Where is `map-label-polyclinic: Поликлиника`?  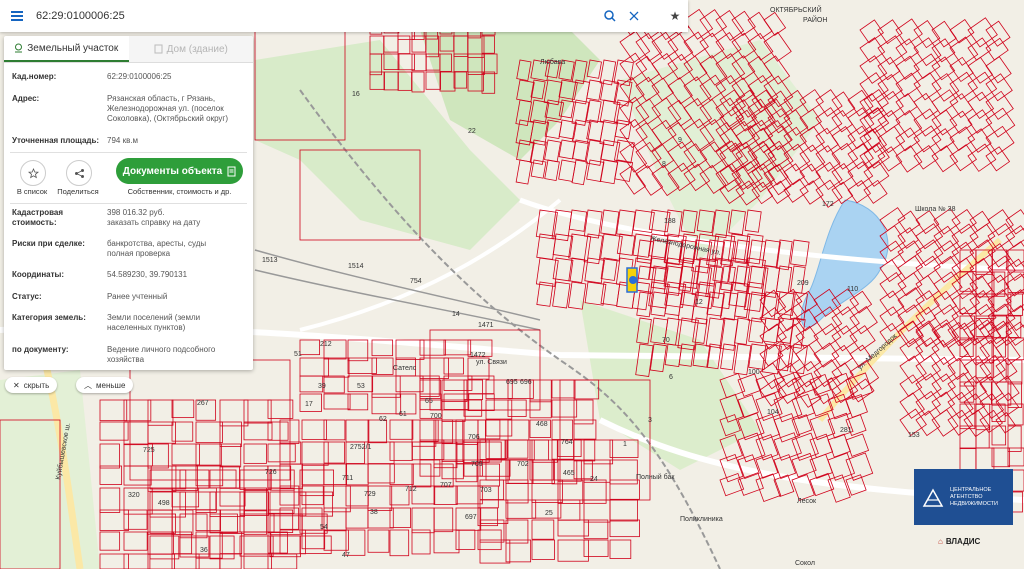
map-label-polyclinic: Поликлиника is located at coordinates (701, 519).